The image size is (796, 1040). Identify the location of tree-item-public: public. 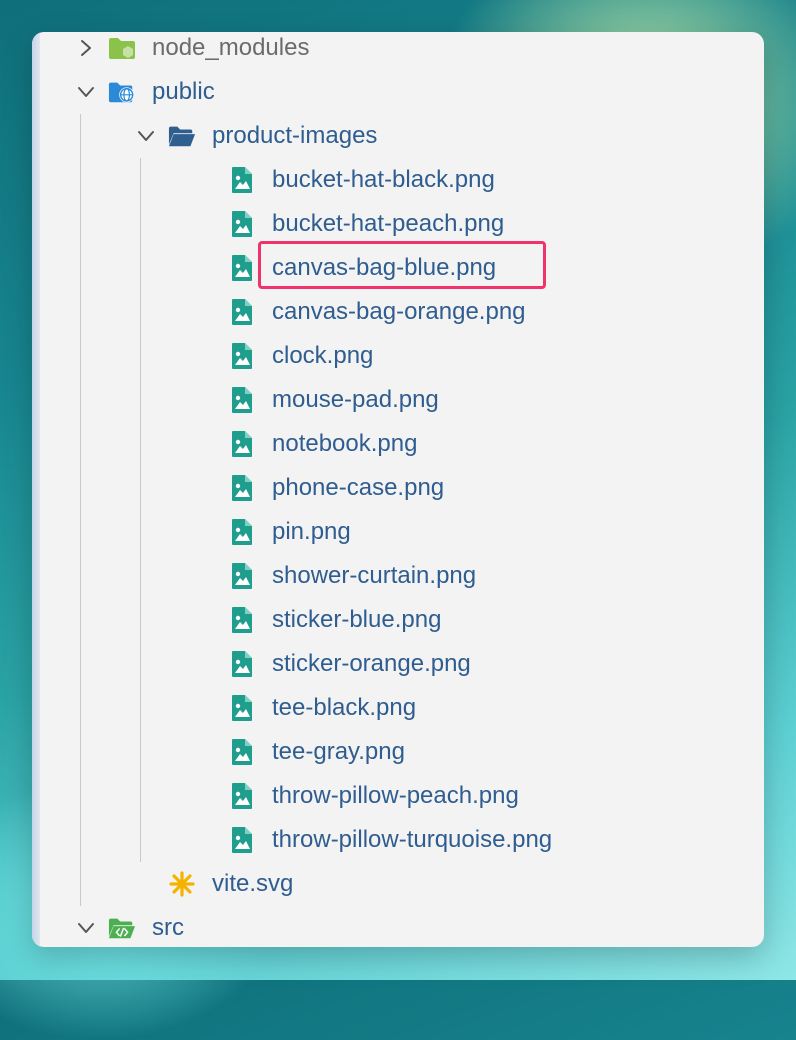
(398, 92).